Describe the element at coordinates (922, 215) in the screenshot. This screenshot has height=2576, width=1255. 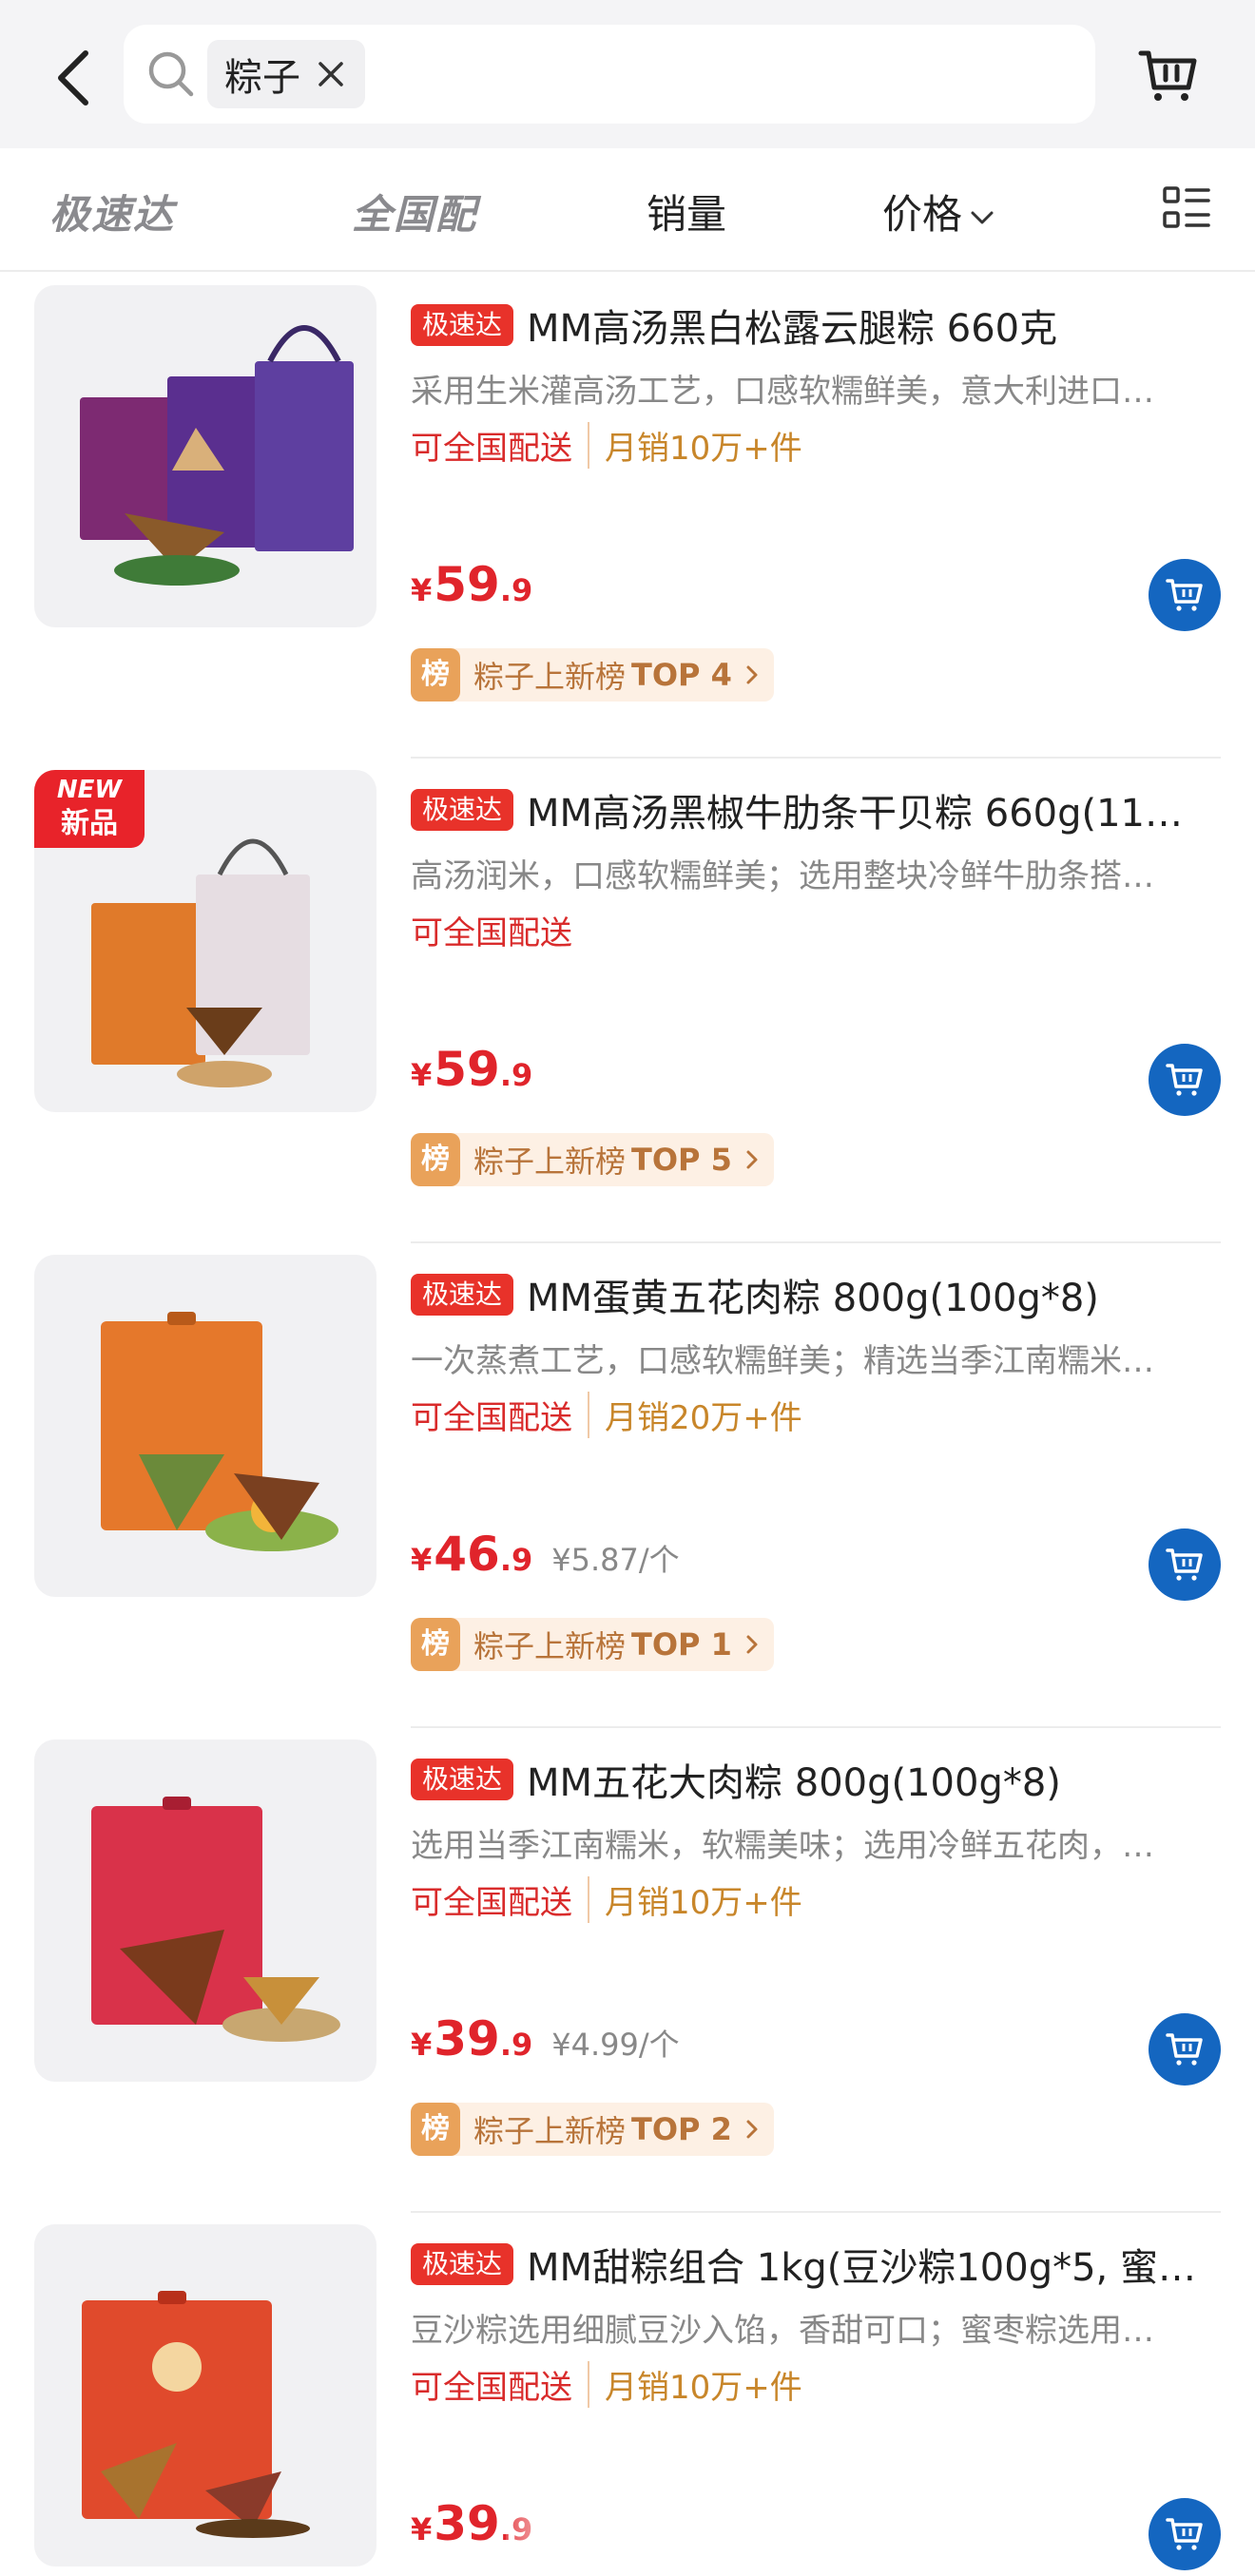
I see `sort-price-label: 价格` at that location.